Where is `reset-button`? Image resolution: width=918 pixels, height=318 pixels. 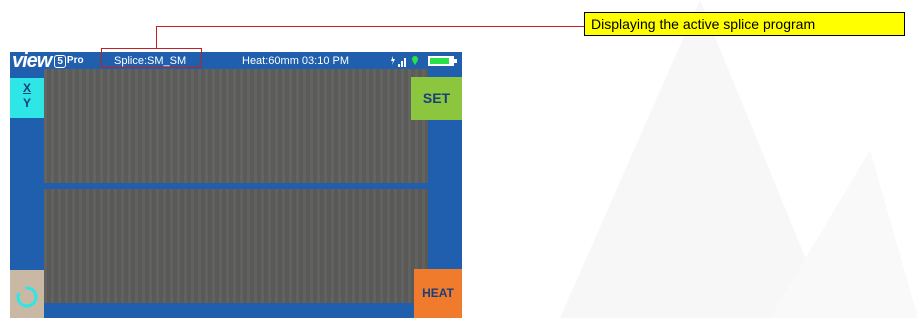
reset-button is located at coordinates (27, 294).